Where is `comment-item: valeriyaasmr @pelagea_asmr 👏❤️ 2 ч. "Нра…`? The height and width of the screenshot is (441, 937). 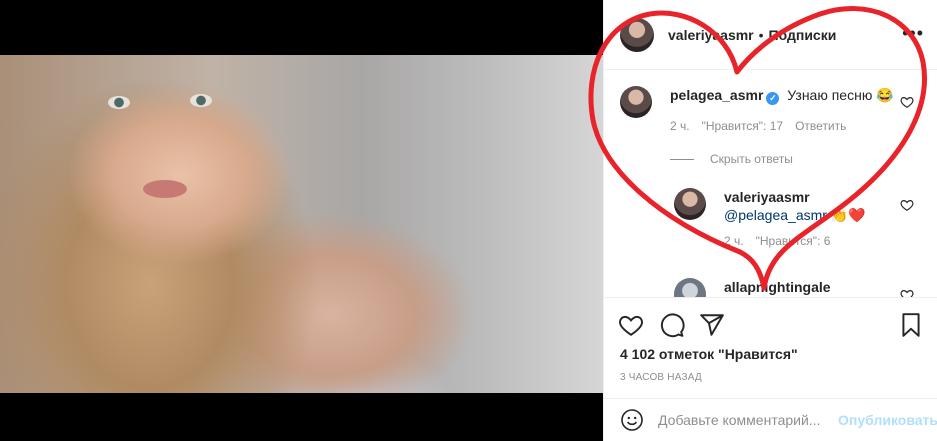 comment-item: valeriyaasmr @pelagea_asmr 👏❤️ 2 ч. "Нра… is located at coordinates (770, 219).